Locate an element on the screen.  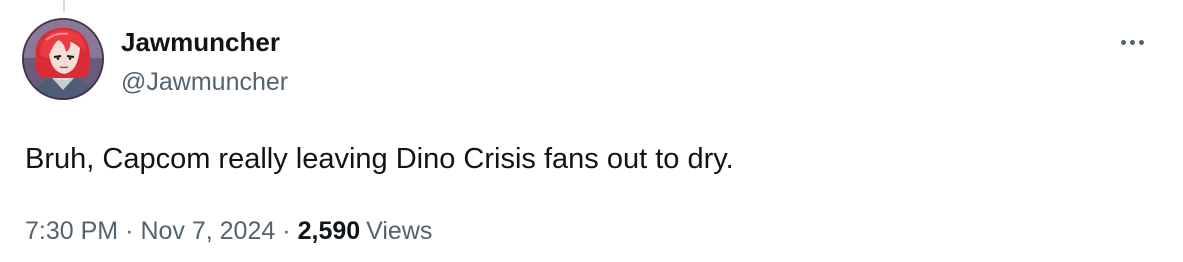
more-options-button is located at coordinates (1132, 42).